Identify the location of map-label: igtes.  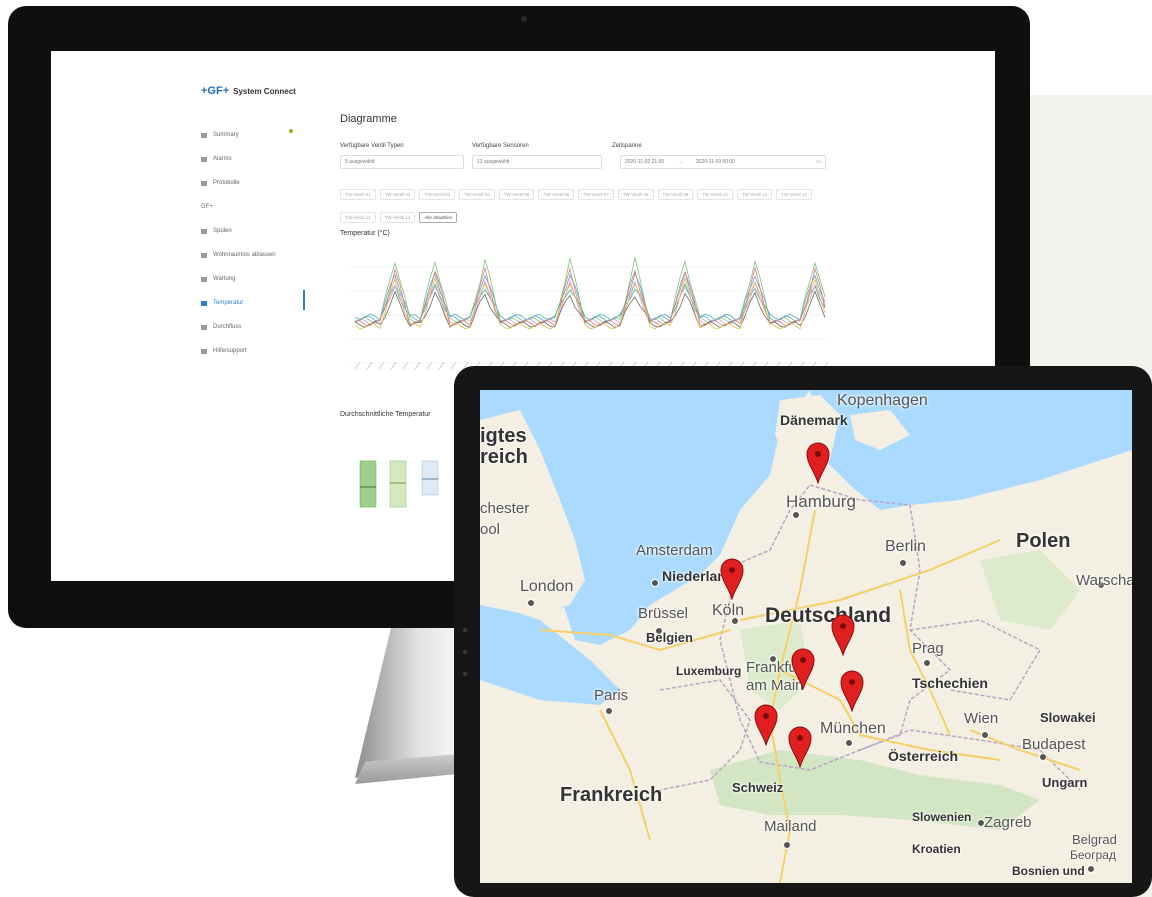
(503, 436).